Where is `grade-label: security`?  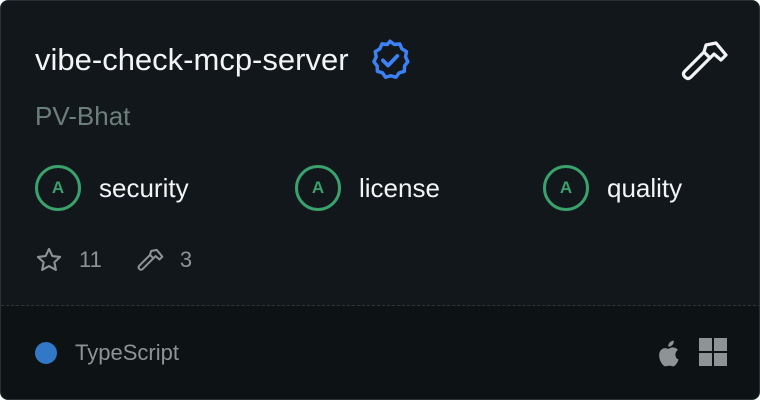
grade-label: security is located at coordinates (144, 188).